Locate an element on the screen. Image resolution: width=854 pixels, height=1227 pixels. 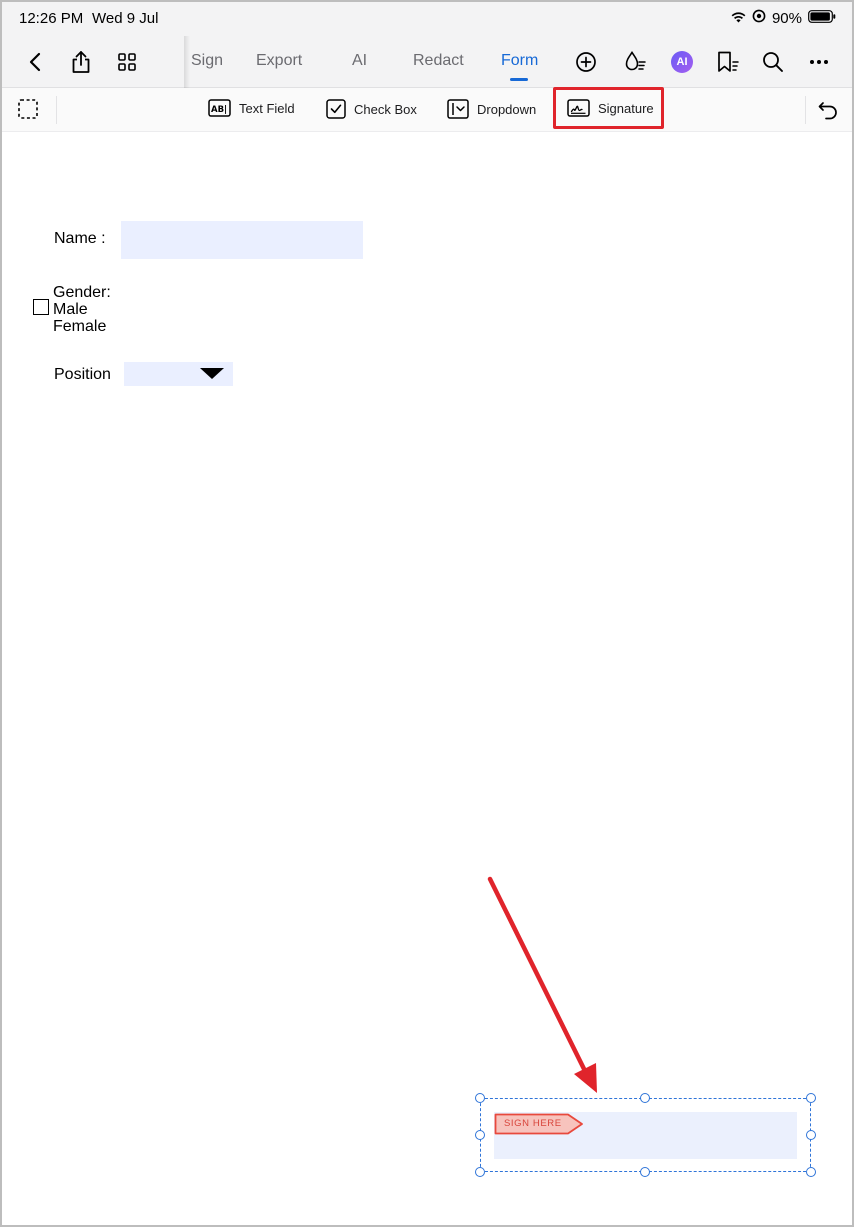
resize-handle-bottom is located at coordinates (645, 1172).